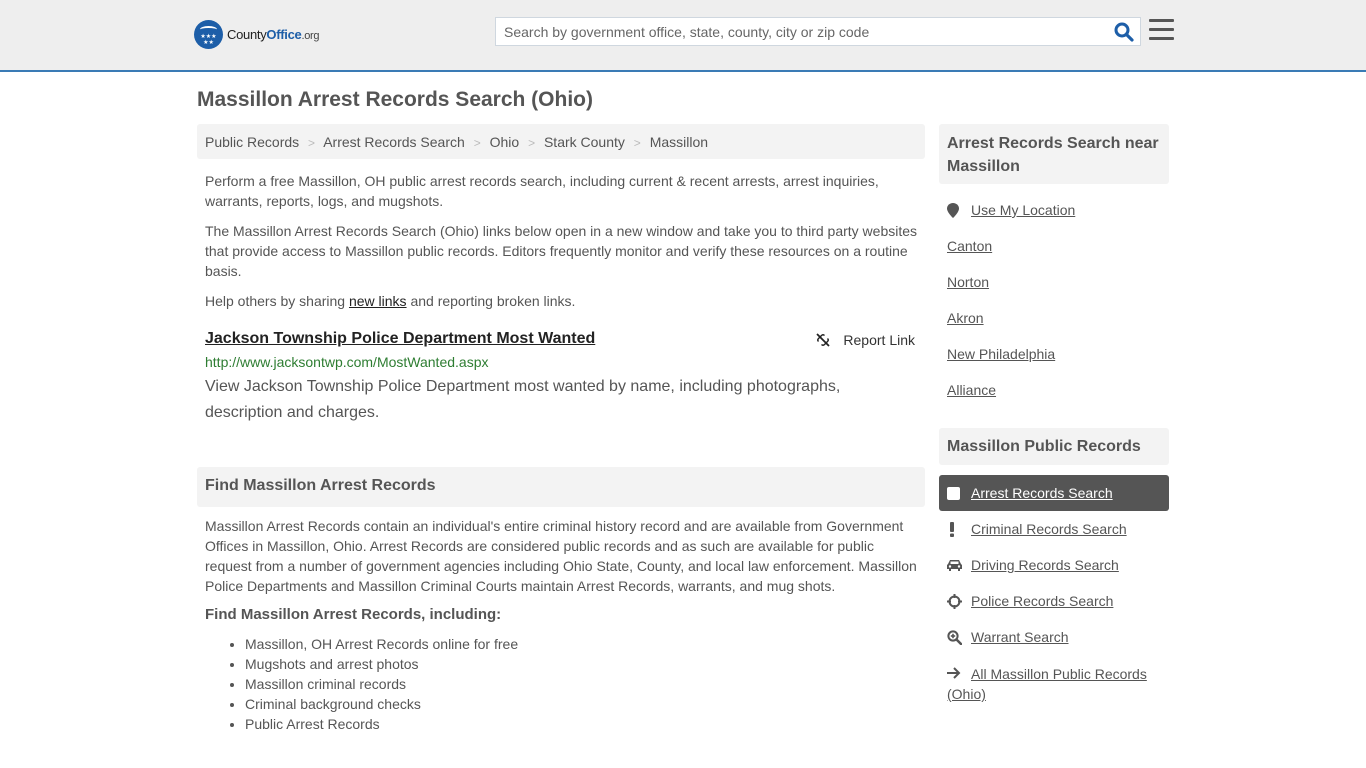 The image size is (1366, 768). What do you see at coordinates (208, 34) in the screenshot?
I see `eagle-logo-icon: ★★★ ★★` at bounding box center [208, 34].